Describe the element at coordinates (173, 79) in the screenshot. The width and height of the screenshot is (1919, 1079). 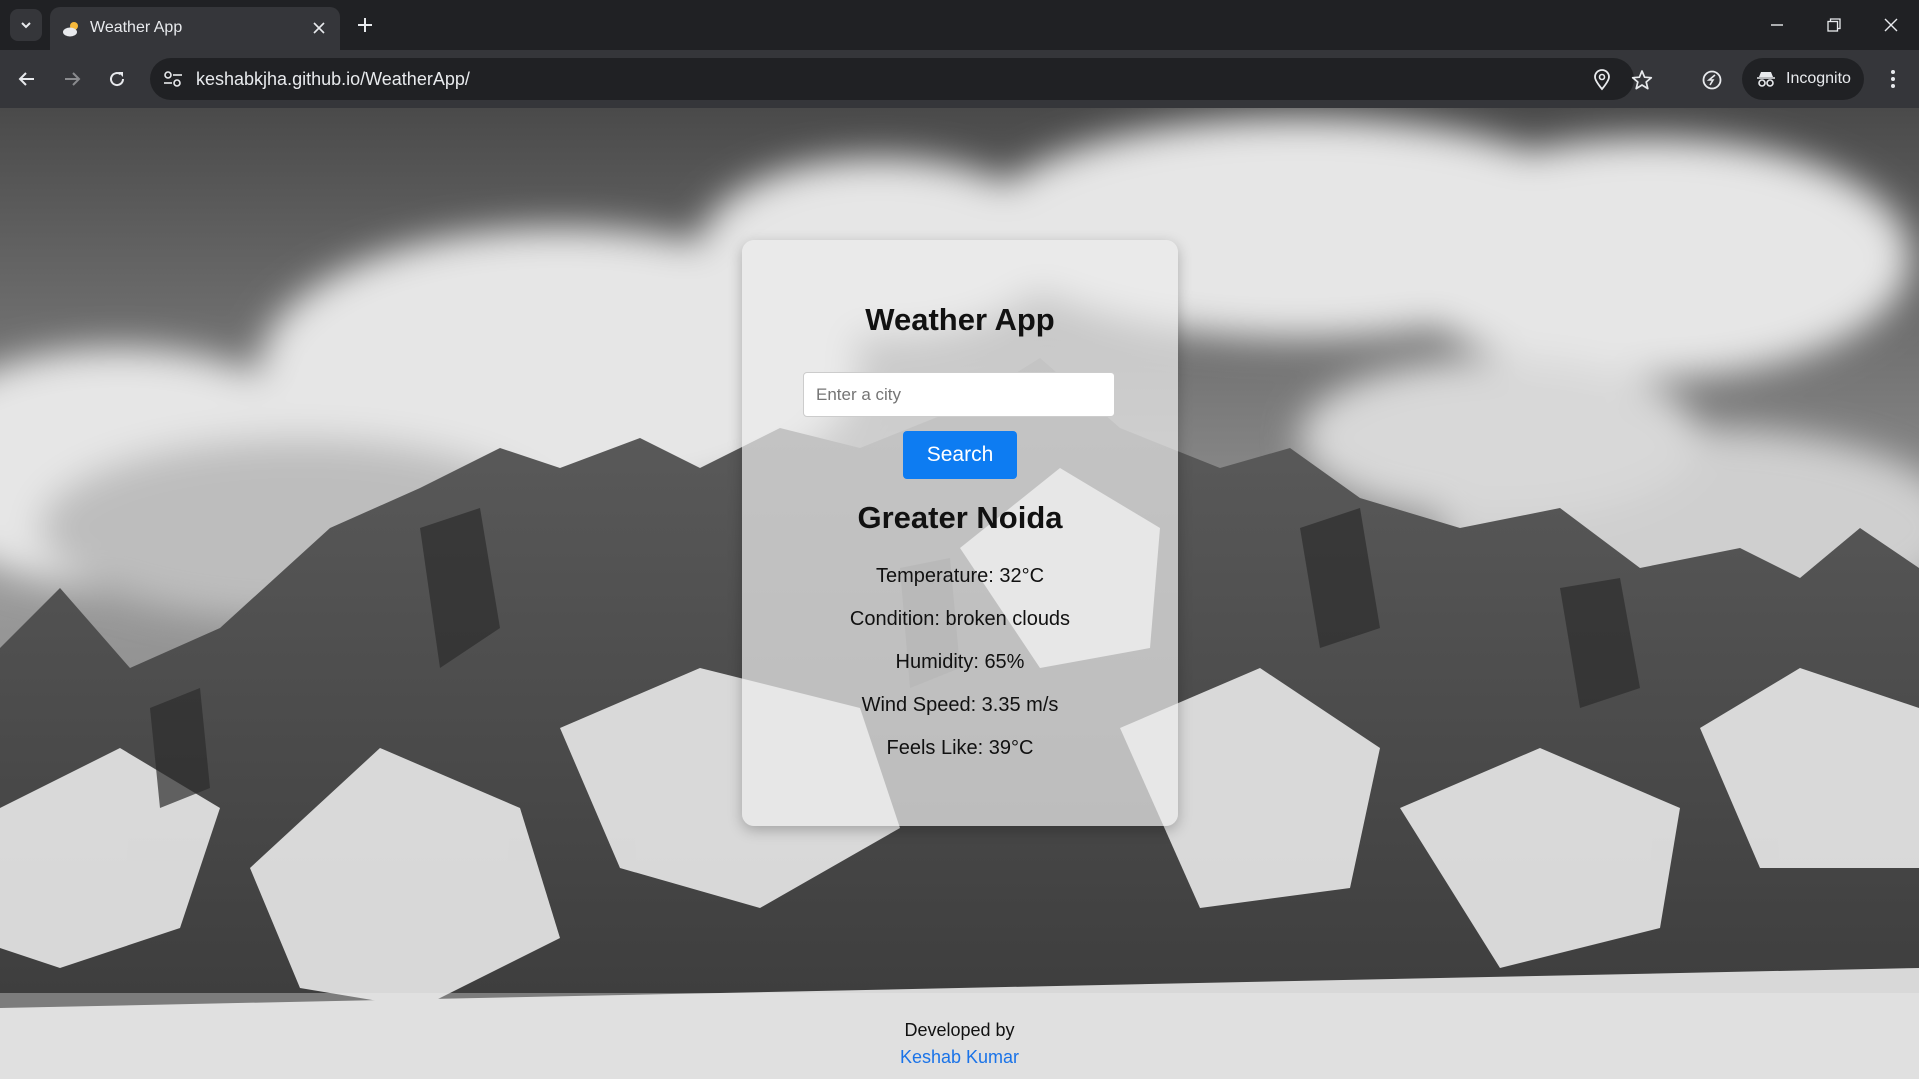
I see `site-info-icon` at that location.